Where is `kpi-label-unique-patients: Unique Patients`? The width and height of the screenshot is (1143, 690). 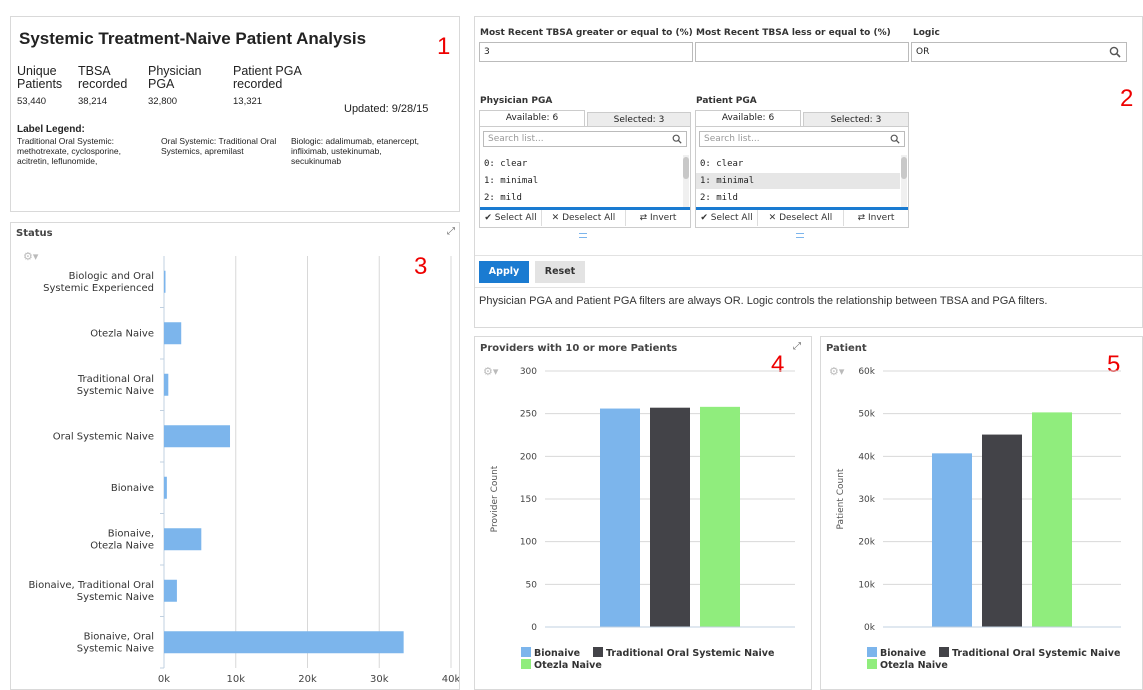 kpi-label-unique-patients: Unique Patients is located at coordinates (40, 77).